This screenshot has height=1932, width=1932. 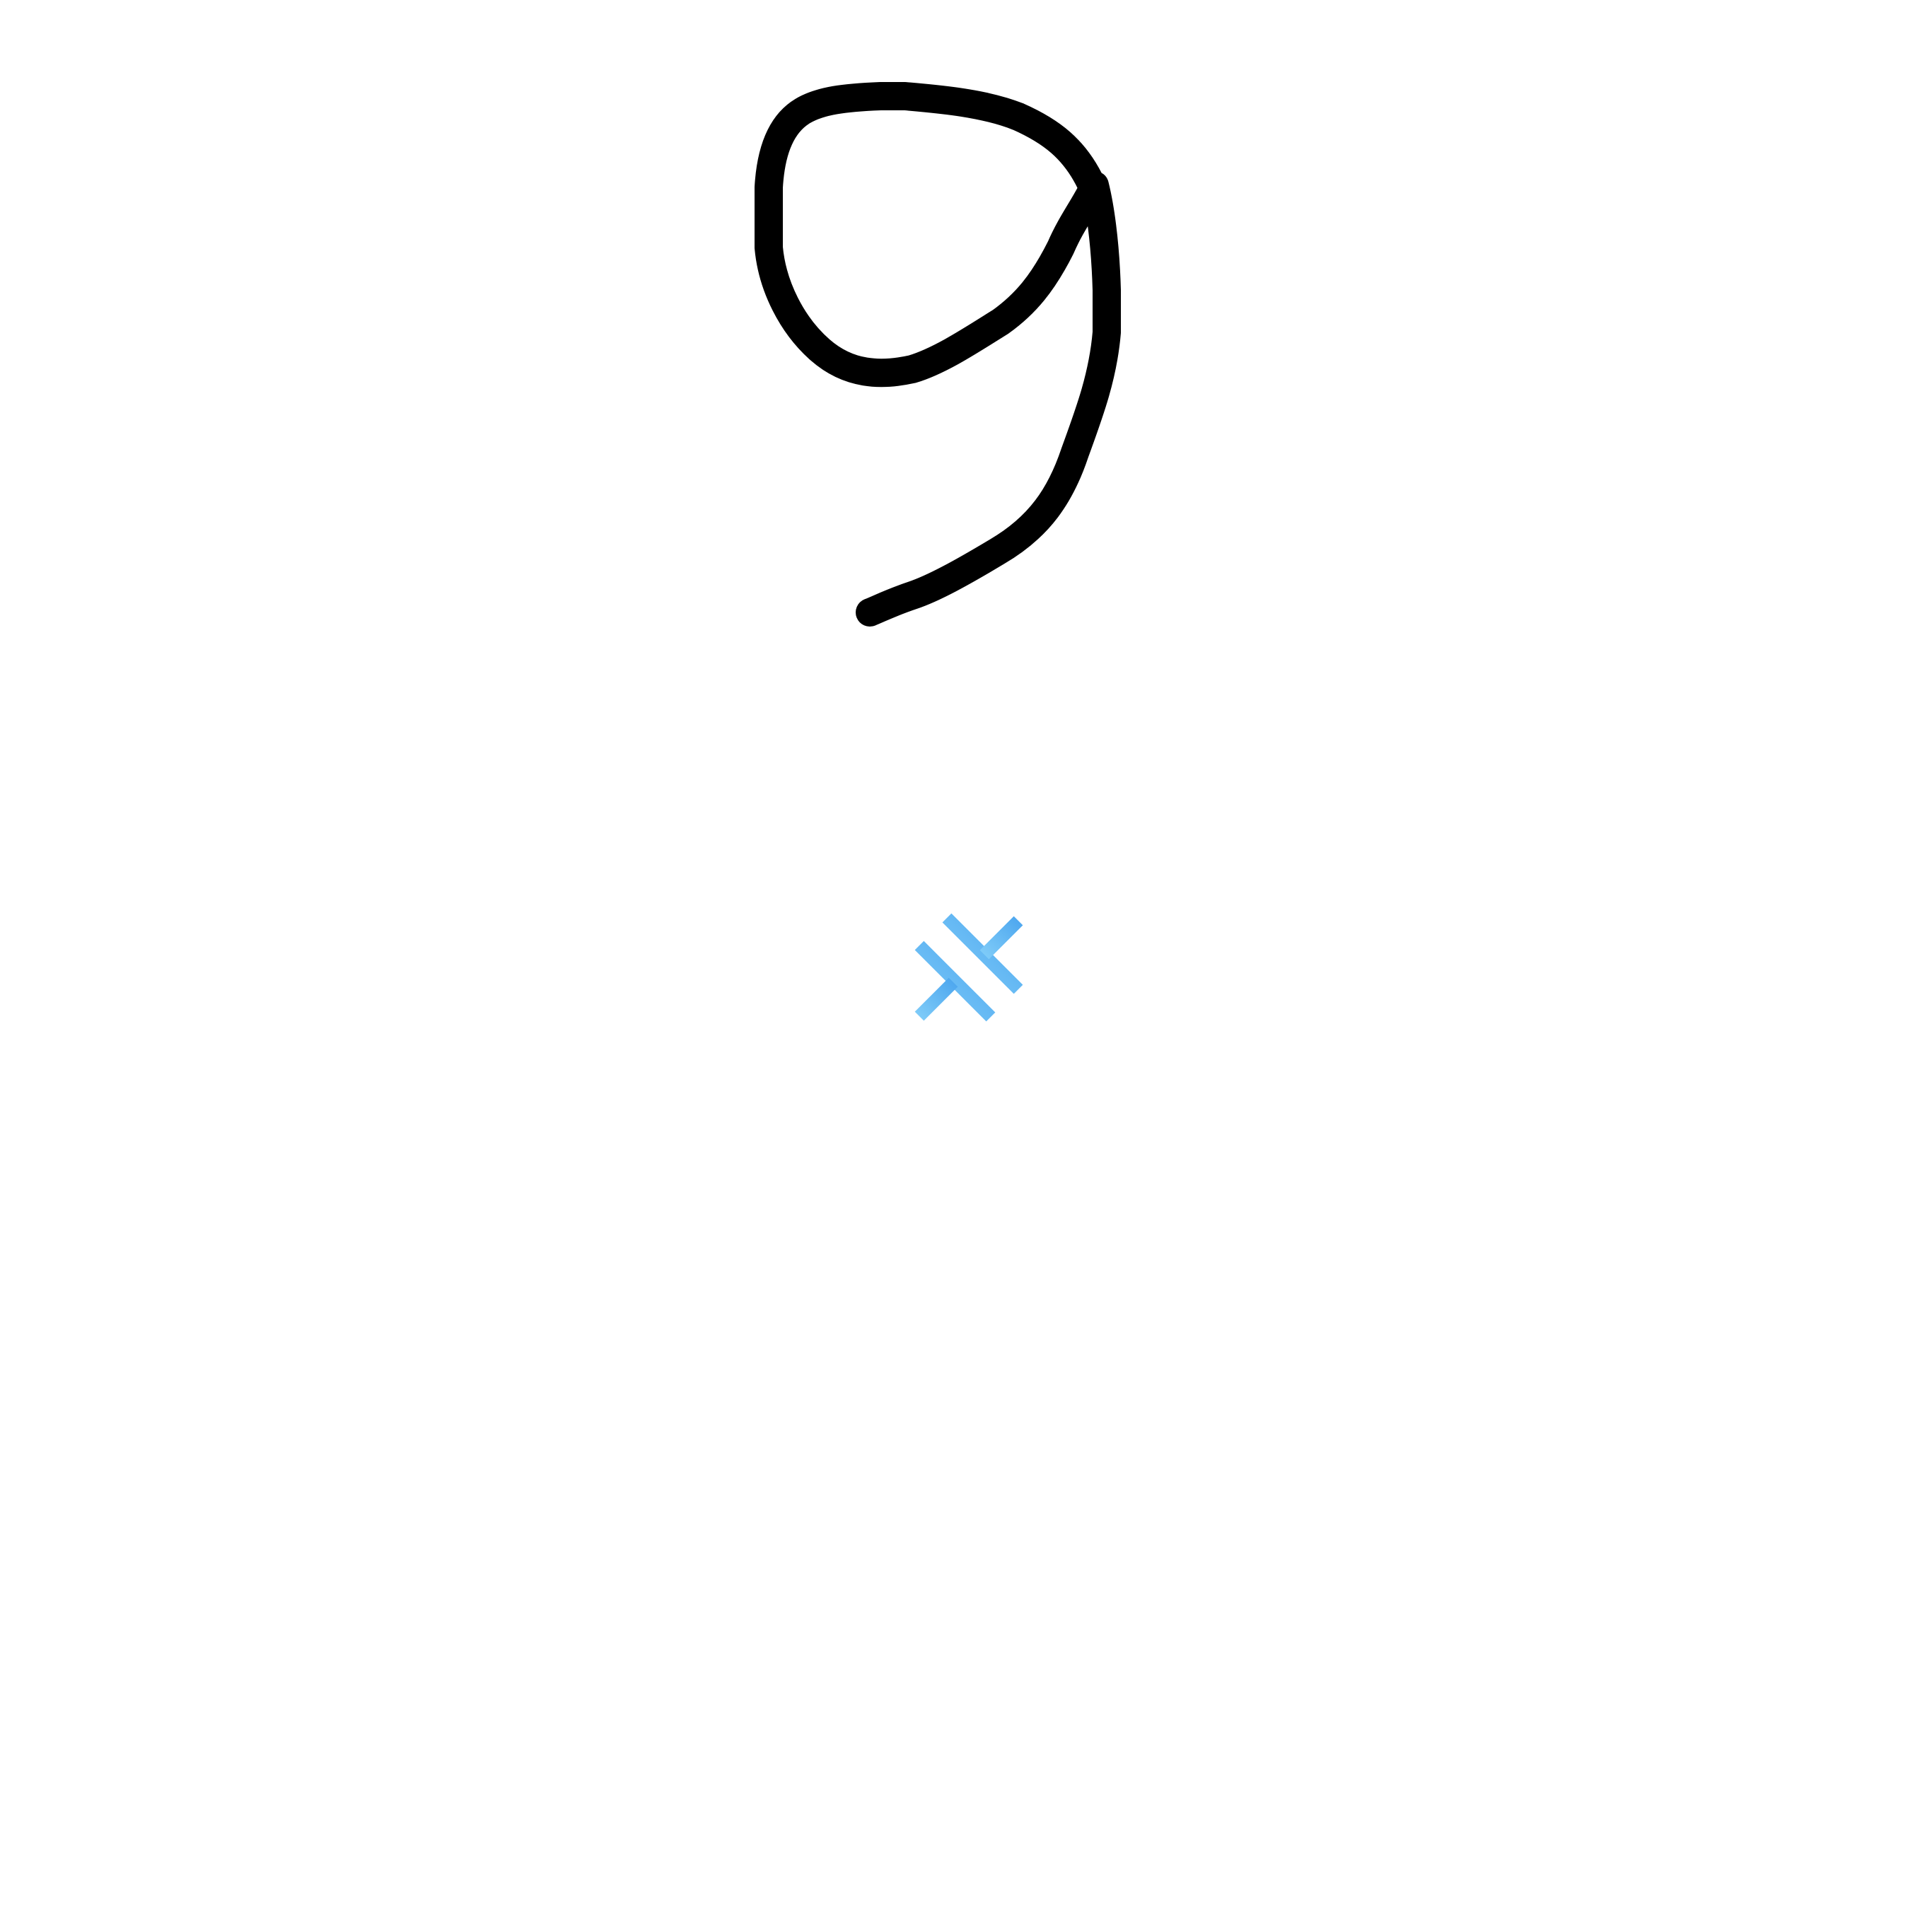 I want to click on canvas-svg, so click(x=938, y=552).